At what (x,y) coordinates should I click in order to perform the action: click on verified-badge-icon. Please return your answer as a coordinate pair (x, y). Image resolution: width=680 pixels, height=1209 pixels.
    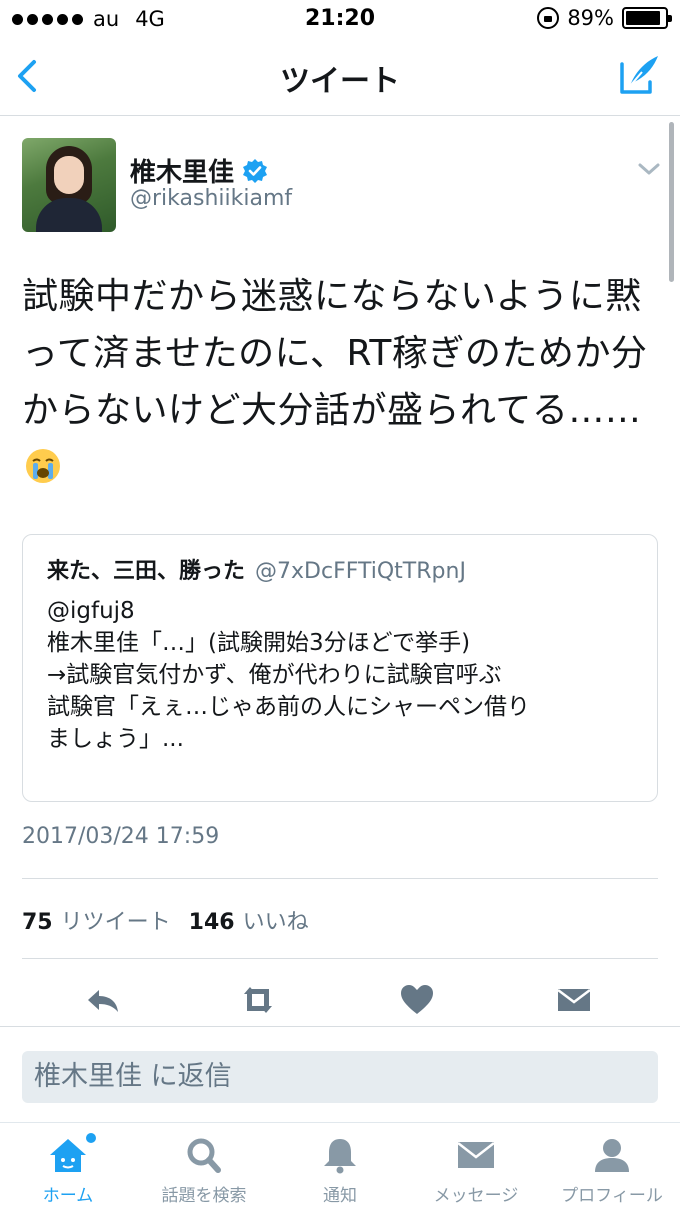
    Looking at the image, I should click on (255, 170).